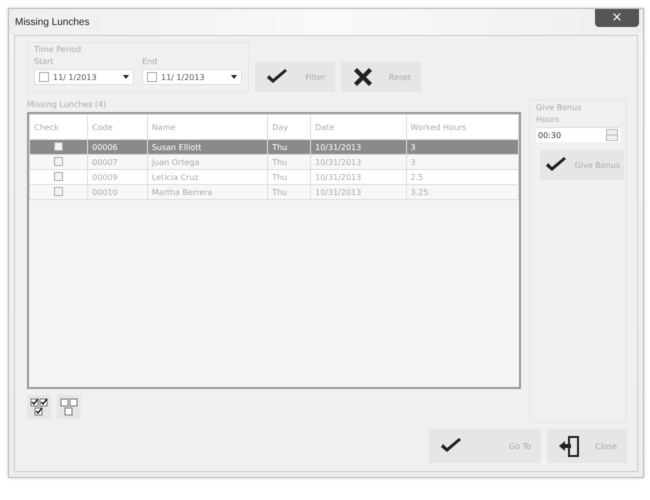 This screenshot has height=500, width=650. What do you see at coordinates (207, 127) in the screenshot?
I see `column-header: Name` at bounding box center [207, 127].